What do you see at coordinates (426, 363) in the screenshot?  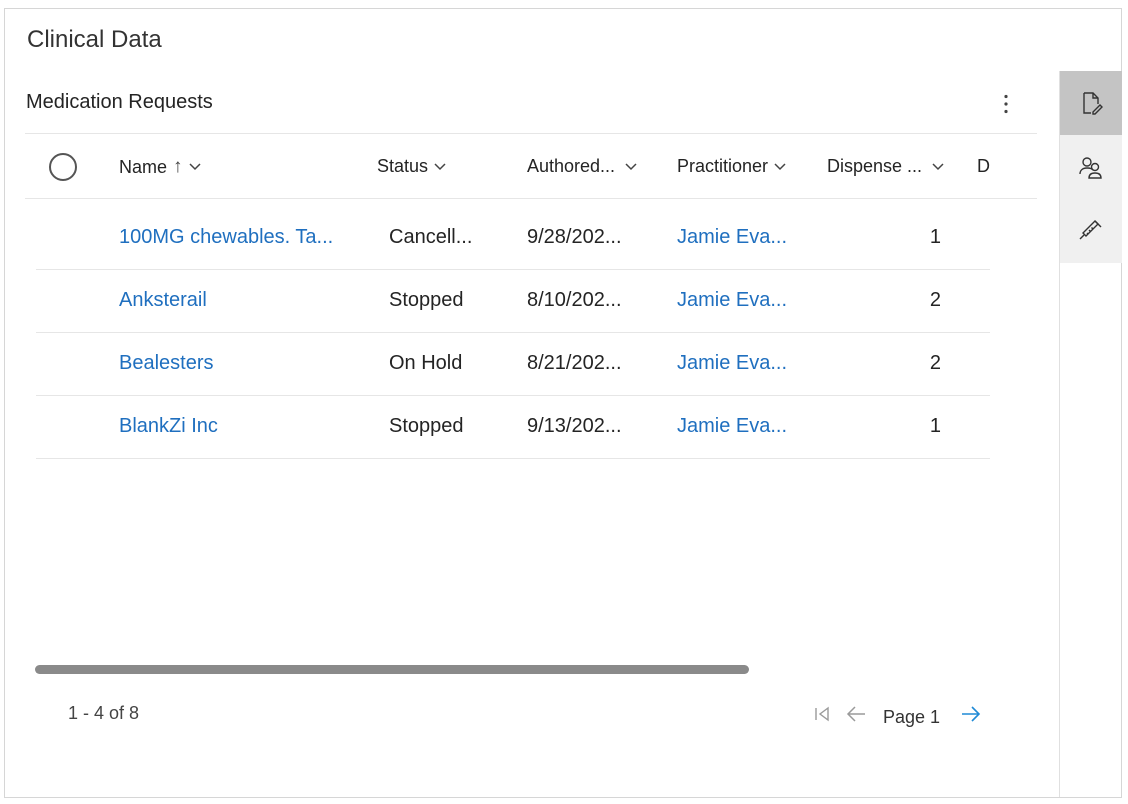 I see `status-cell: On Hold` at bounding box center [426, 363].